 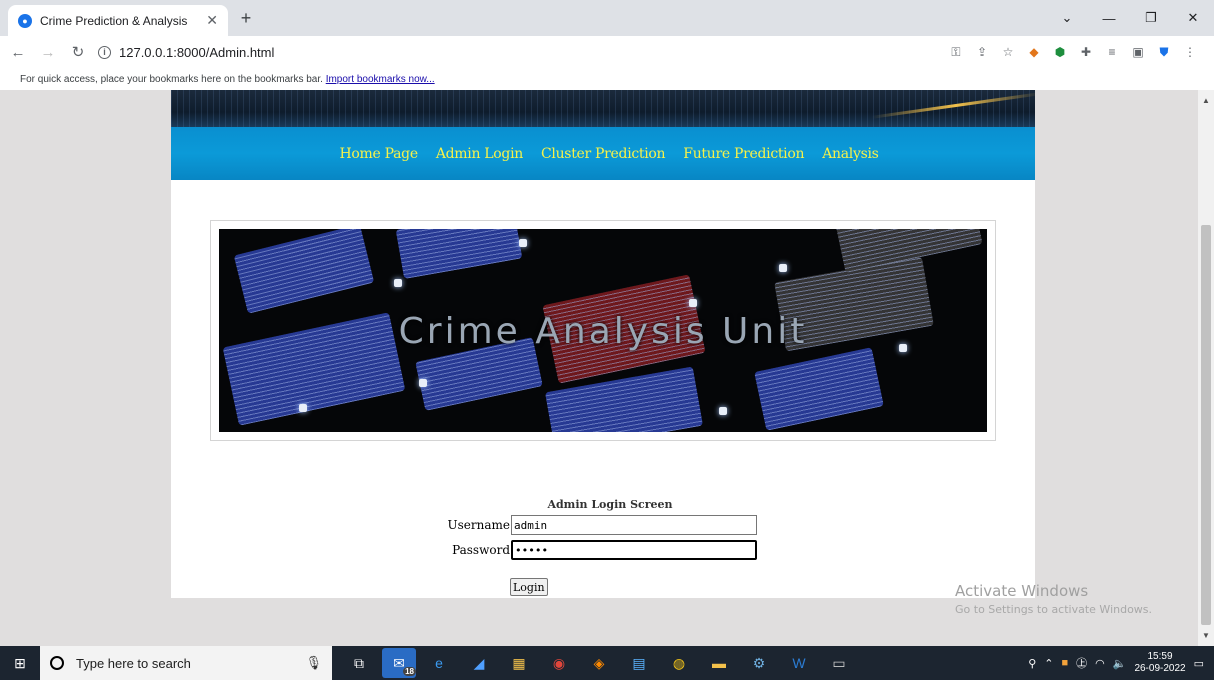 What do you see at coordinates (479, 154) in the screenshot?
I see `nav-admin-login: Admin Login` at bounding box center [479, 154].